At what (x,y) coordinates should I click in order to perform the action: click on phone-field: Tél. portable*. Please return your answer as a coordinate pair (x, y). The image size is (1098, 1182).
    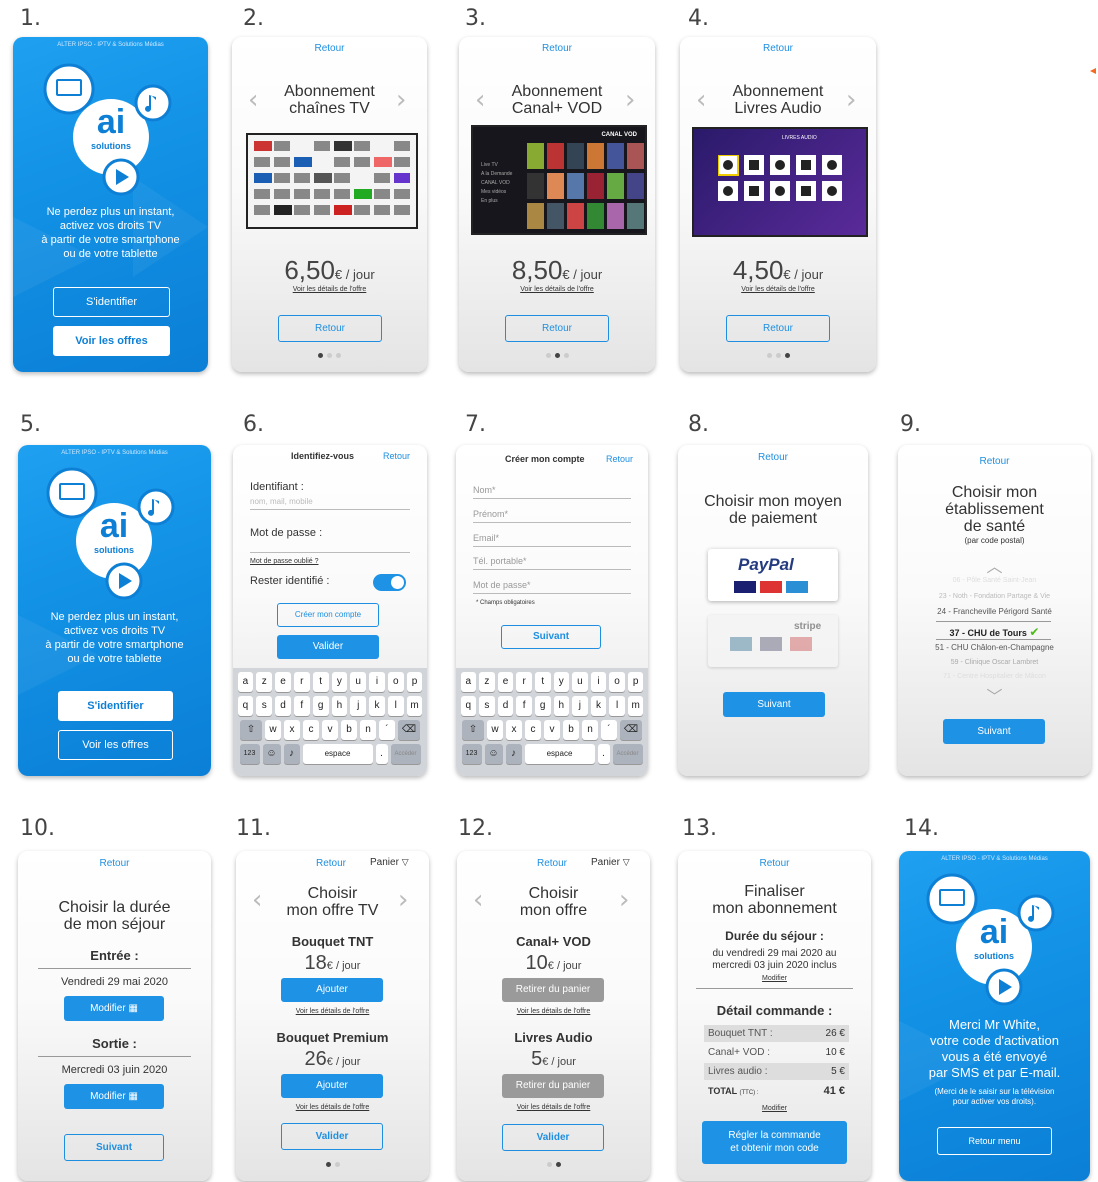
    Looking at the image, I should click on (552, 563).